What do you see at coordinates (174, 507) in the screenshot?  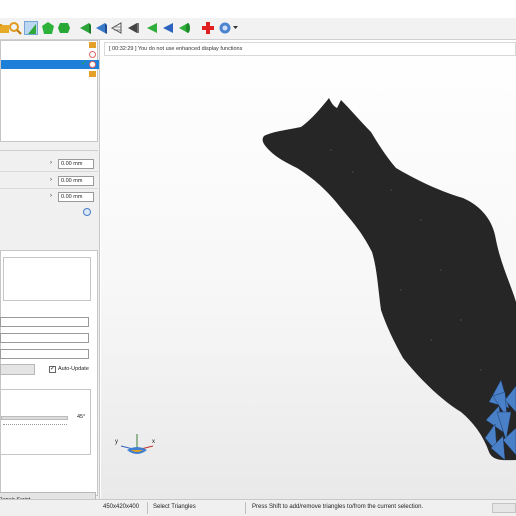 I see `status-mode: Select Triangles` at bounding box center [174, 507].